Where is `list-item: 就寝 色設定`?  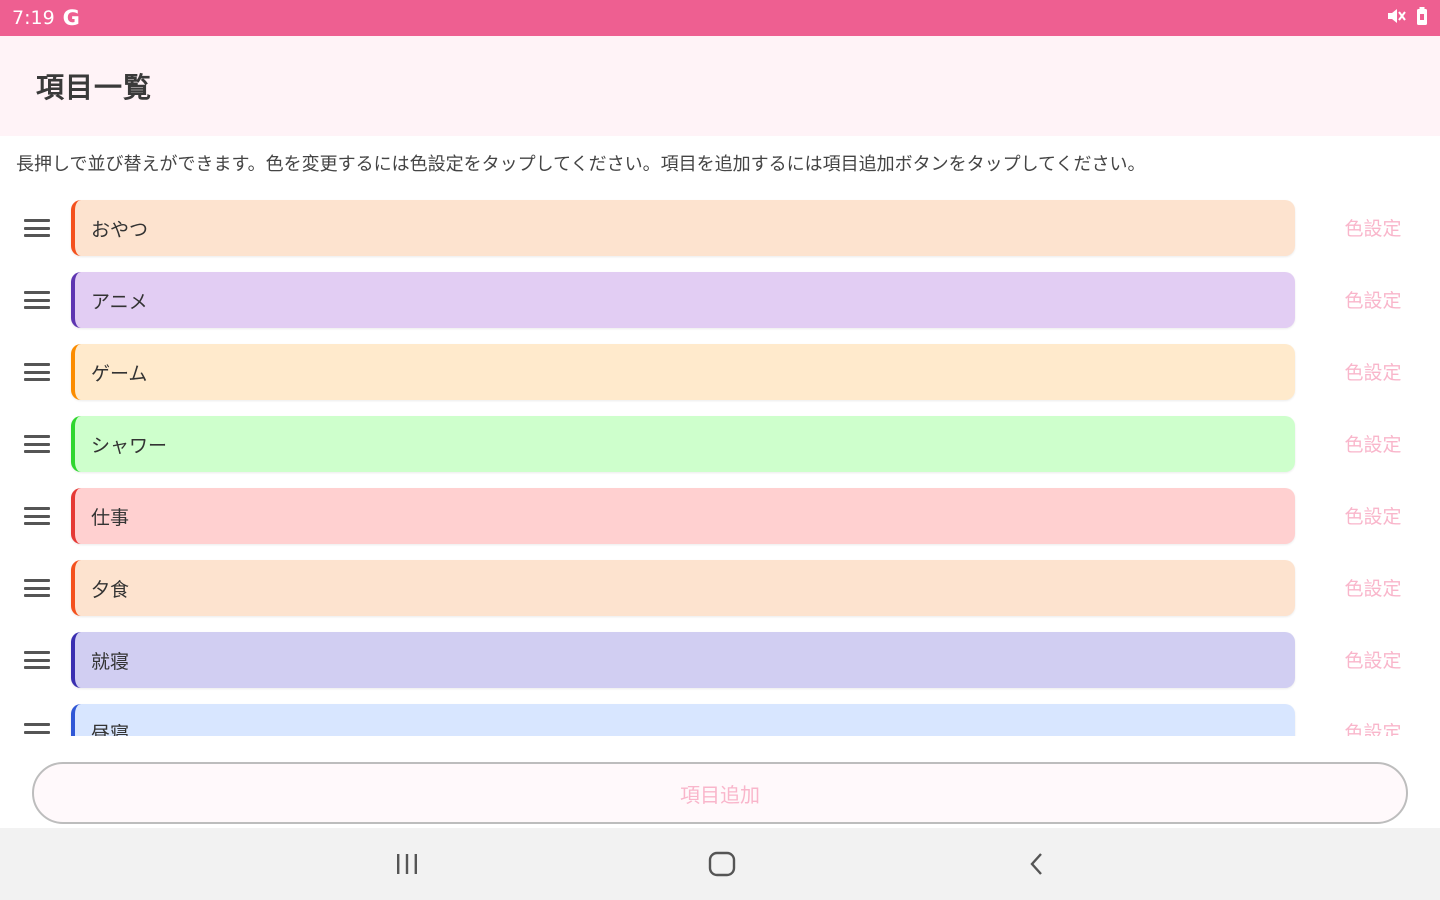
list-item: 就寝 色設定 is located at coordinates (720, 660).